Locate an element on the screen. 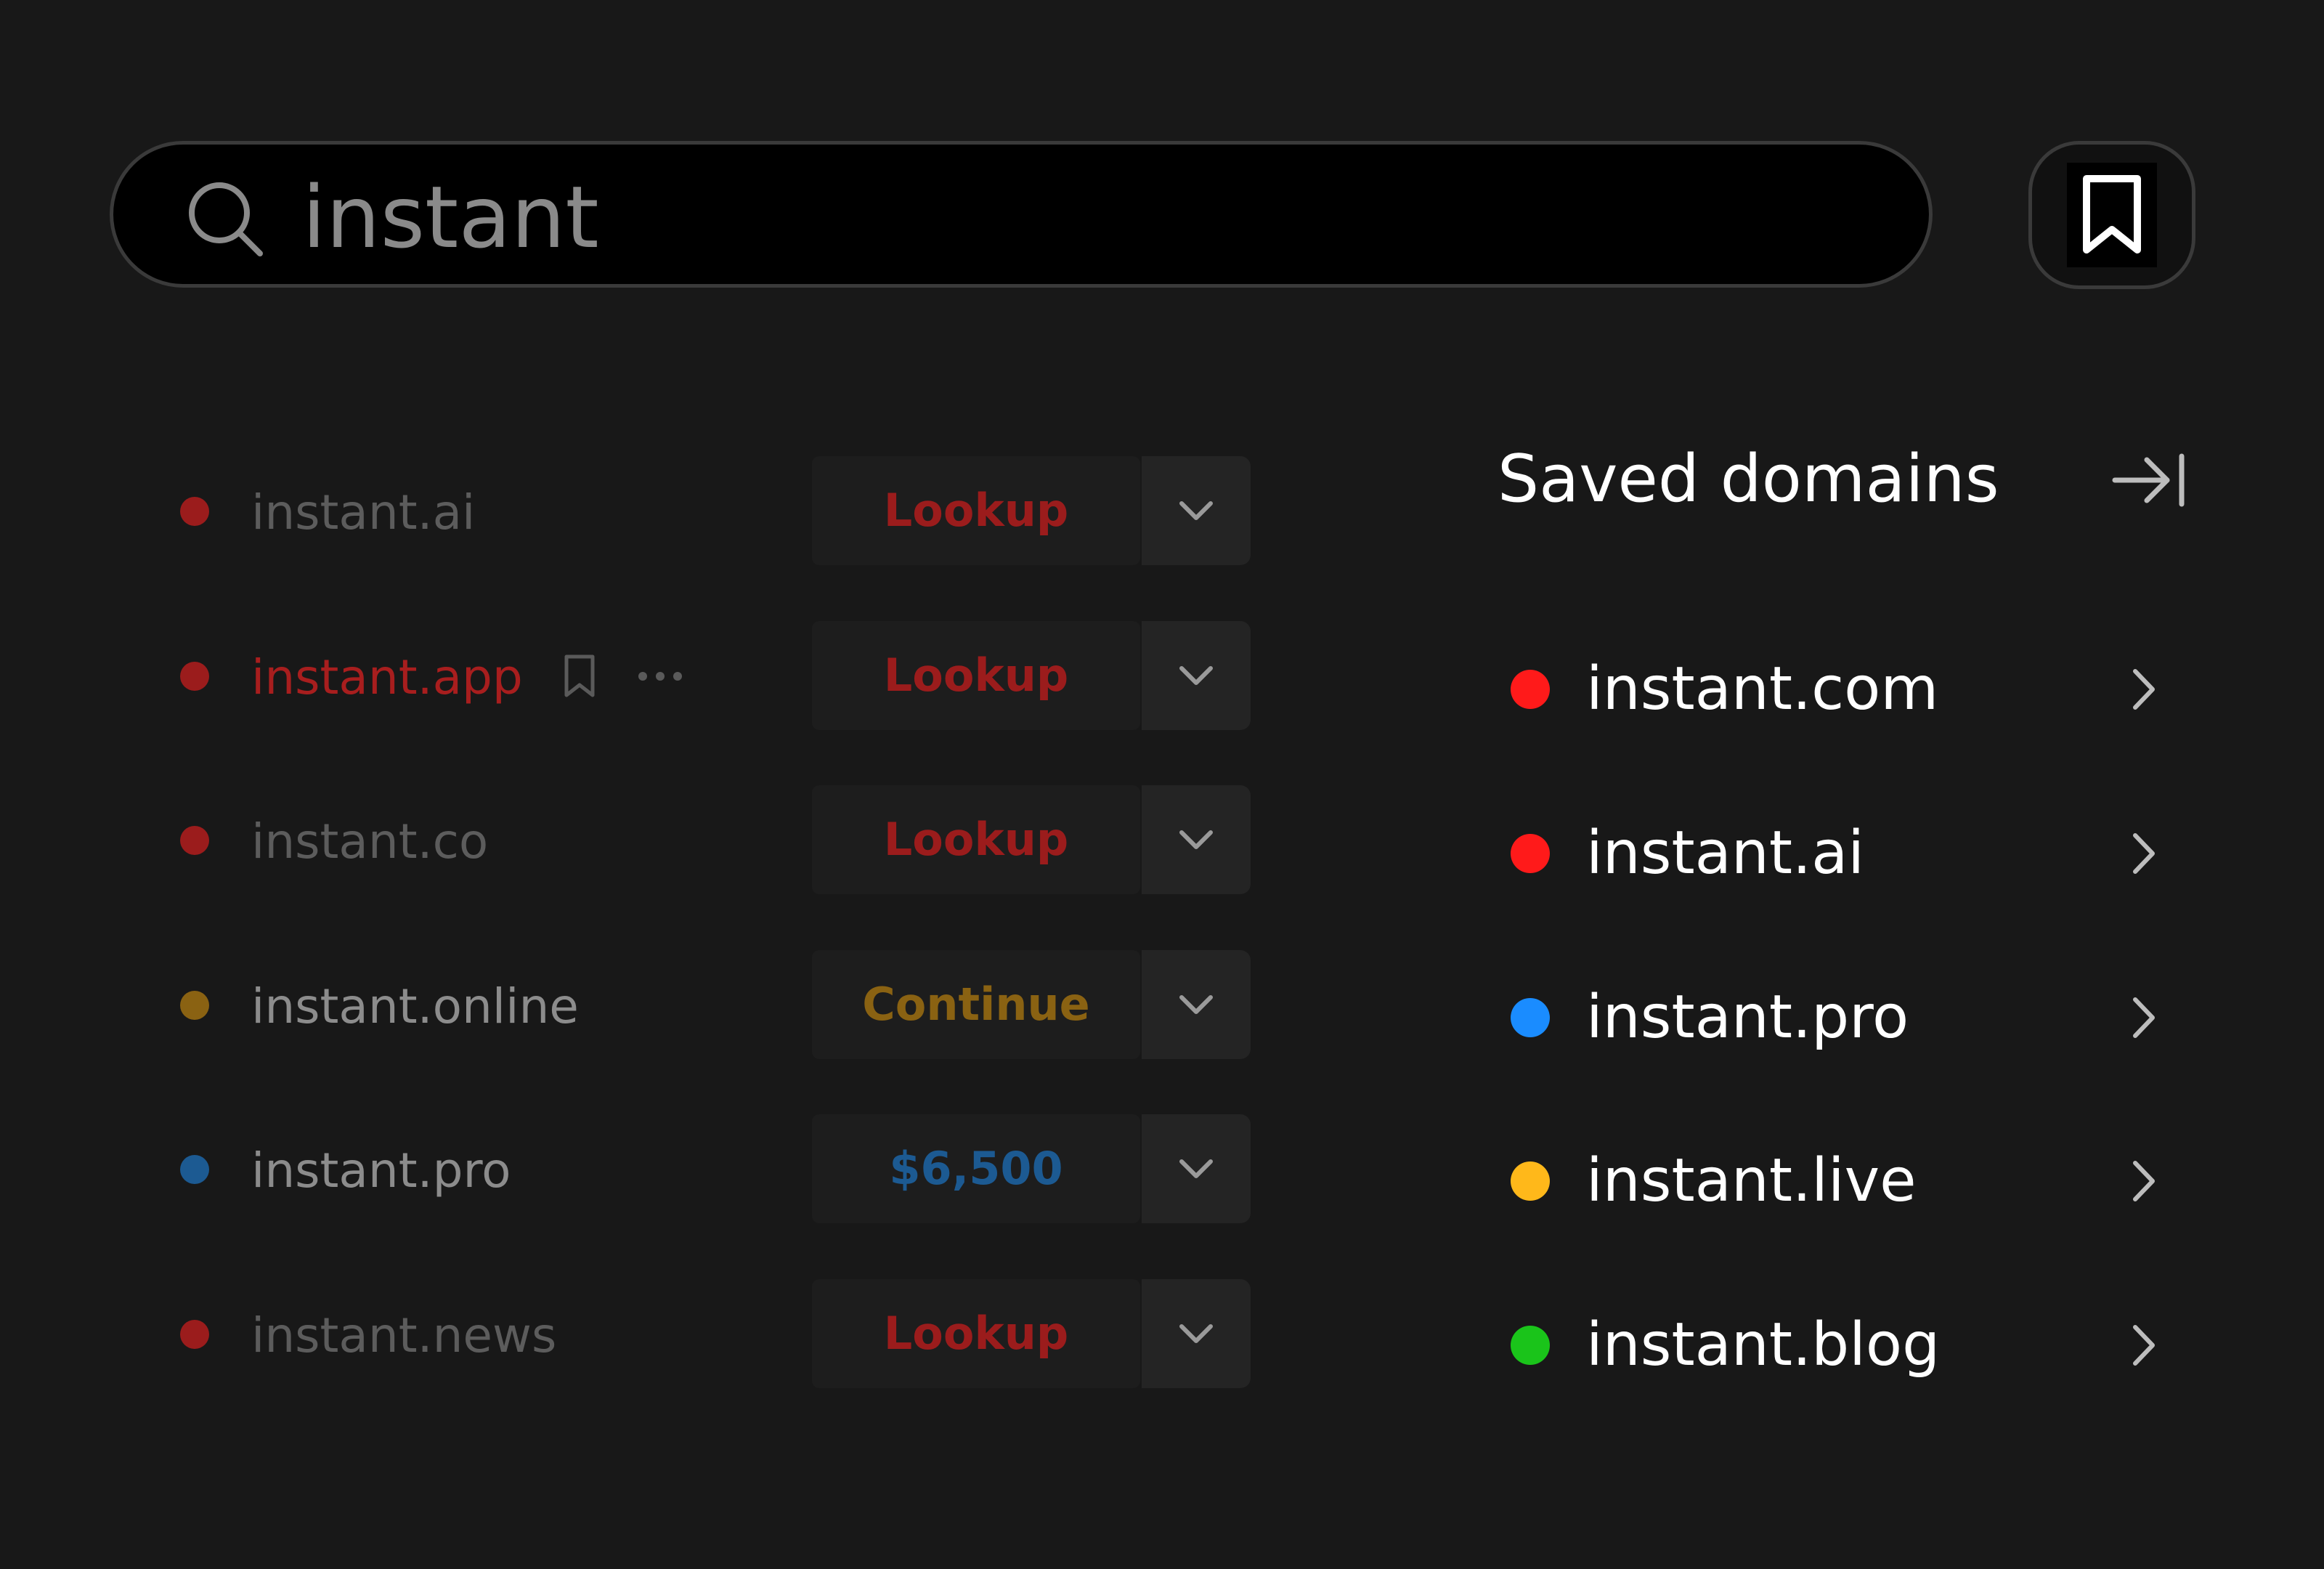 Image resolution: width=2324 pixels, height=1569 pixels. saved-domain-item: instant.blog is located at coordinates (1837, 1345).